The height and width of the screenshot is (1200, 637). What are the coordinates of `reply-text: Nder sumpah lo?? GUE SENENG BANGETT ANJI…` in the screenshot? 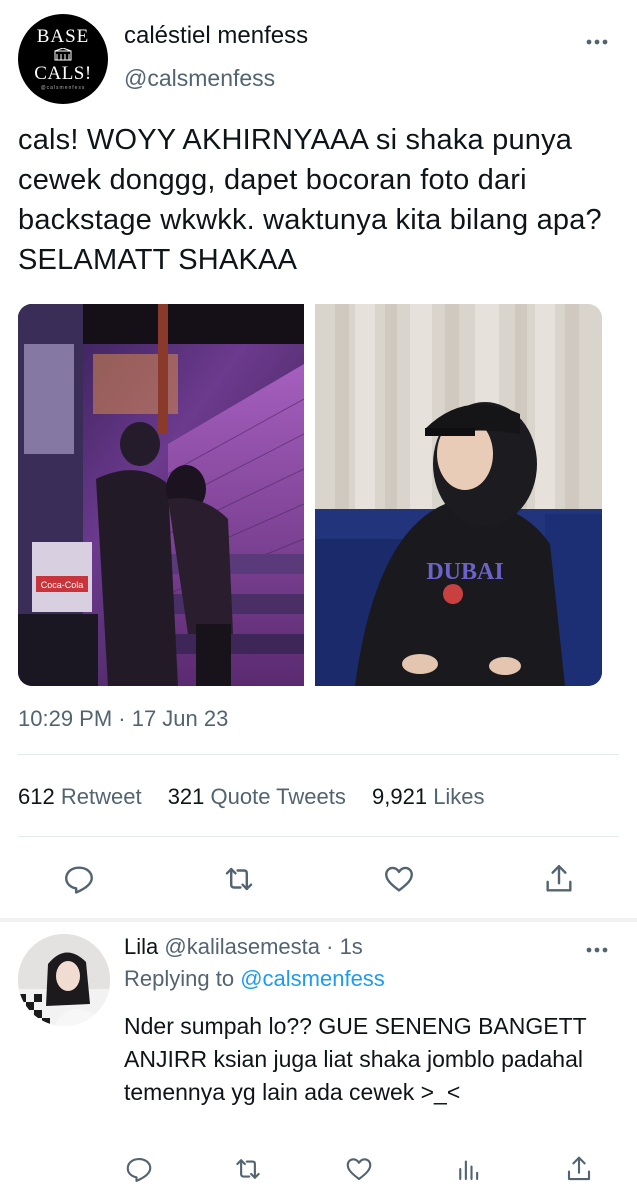 It's located at (355, 1059).